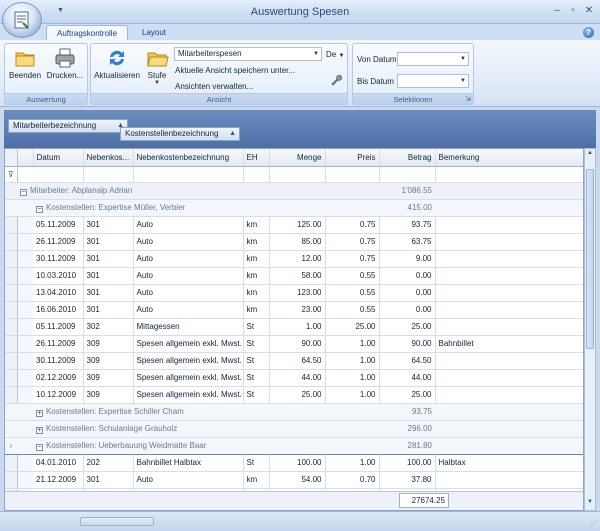 Image resolution: width=600 pixels, height=531 pixels. Describe the element at coordinates (154, 32) in the screenshot. I see `tab-layout: Layout` at that location.